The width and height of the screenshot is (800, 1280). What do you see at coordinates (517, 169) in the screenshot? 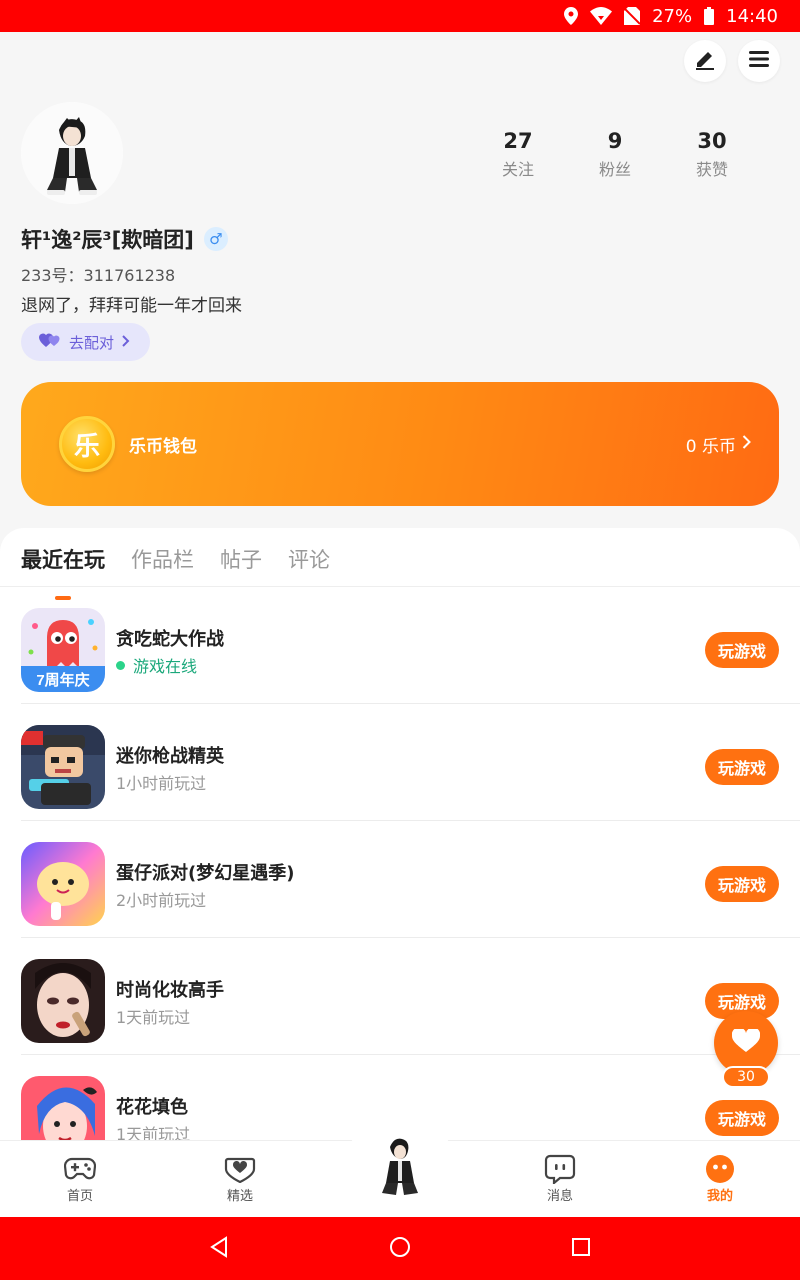
I see `stat-label: 关注` at bounding box center [517, 169].